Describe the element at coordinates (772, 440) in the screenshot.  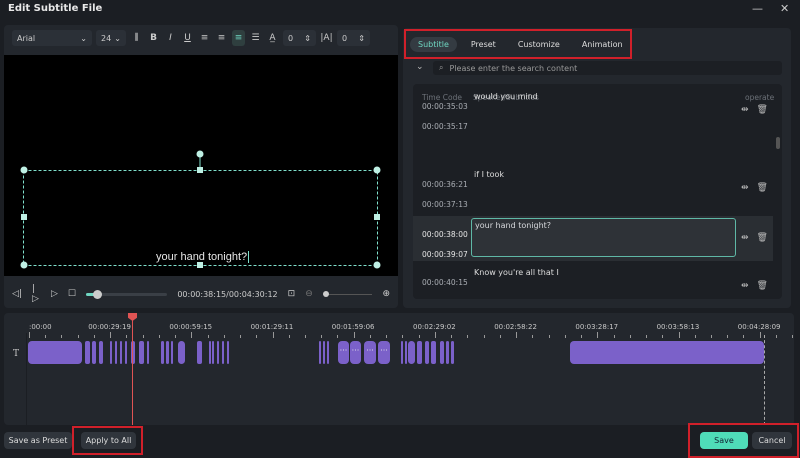
I see `cancel-button: Cancel` at that location.